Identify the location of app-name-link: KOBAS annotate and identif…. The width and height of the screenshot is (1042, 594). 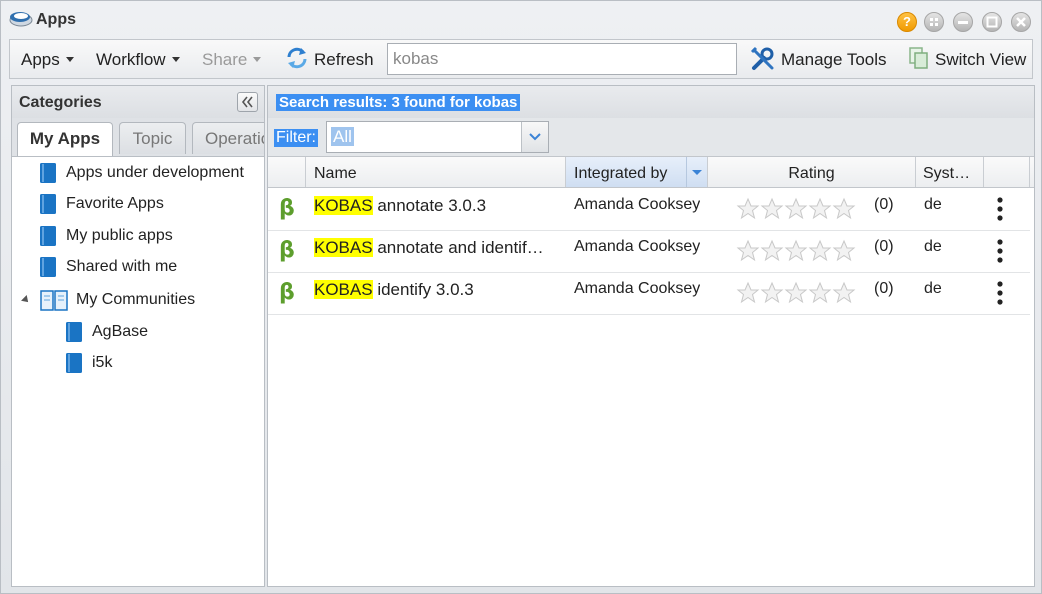
(439, 248).